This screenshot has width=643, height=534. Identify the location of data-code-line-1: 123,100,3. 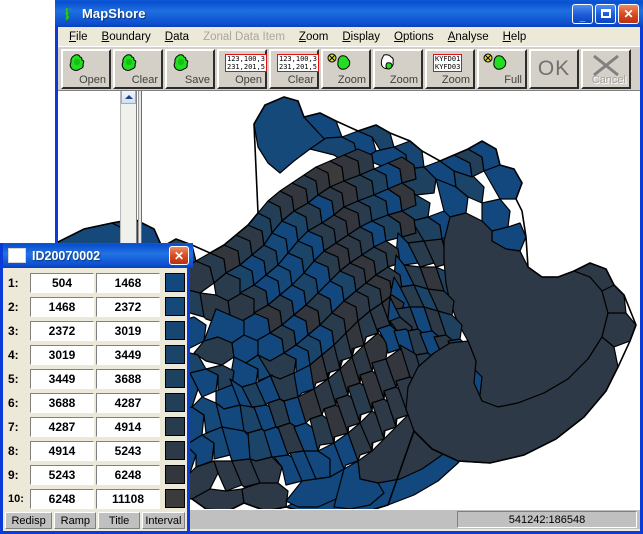
(246, 58).